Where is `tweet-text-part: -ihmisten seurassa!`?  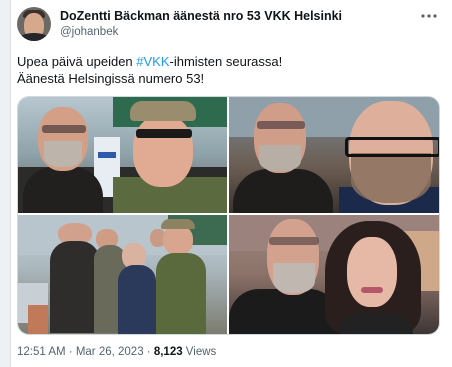
tweet-text-part: -ihmisten seurassa! is located at coordinates (226, 61).